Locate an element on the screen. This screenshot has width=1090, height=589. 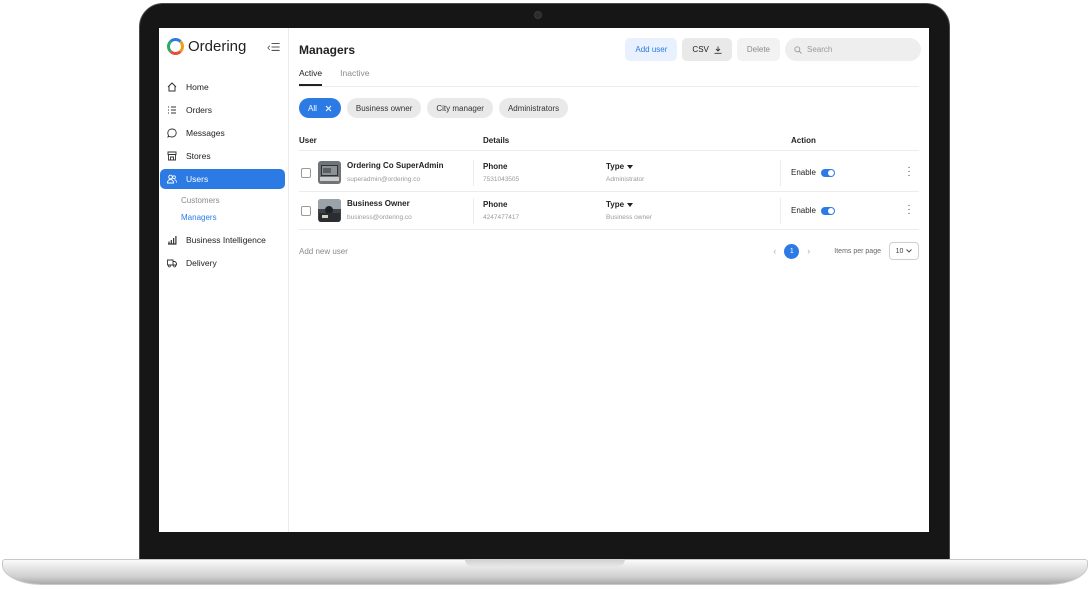
collapse-sidebar-icon: ‹☰ is located at coordinates (274, 47).